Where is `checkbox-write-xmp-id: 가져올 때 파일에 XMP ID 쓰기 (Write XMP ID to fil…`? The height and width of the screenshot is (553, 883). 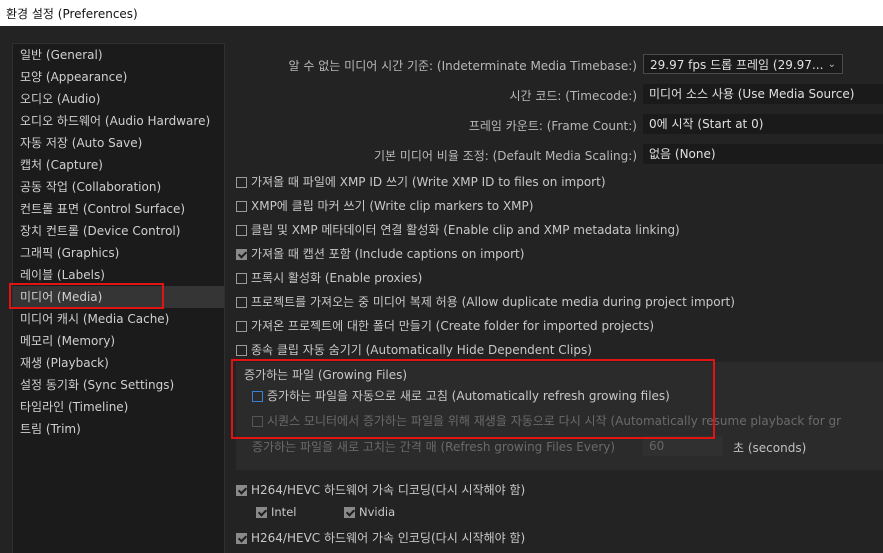 checkbox-write-xmp-id: 가져올 때 파일에 XMP ID 쓰기 (Write XMP ID to fil… is located at coordinates (421, 183).